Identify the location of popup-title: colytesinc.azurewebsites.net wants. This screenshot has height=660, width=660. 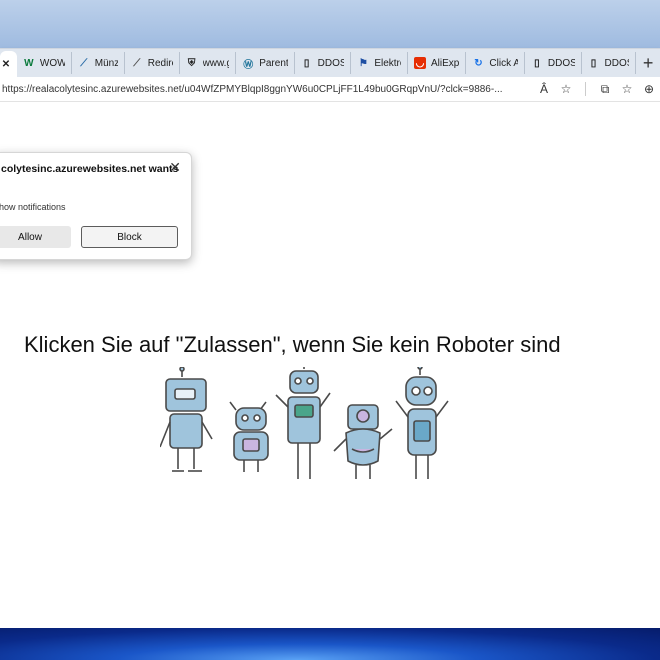
(90, 169).